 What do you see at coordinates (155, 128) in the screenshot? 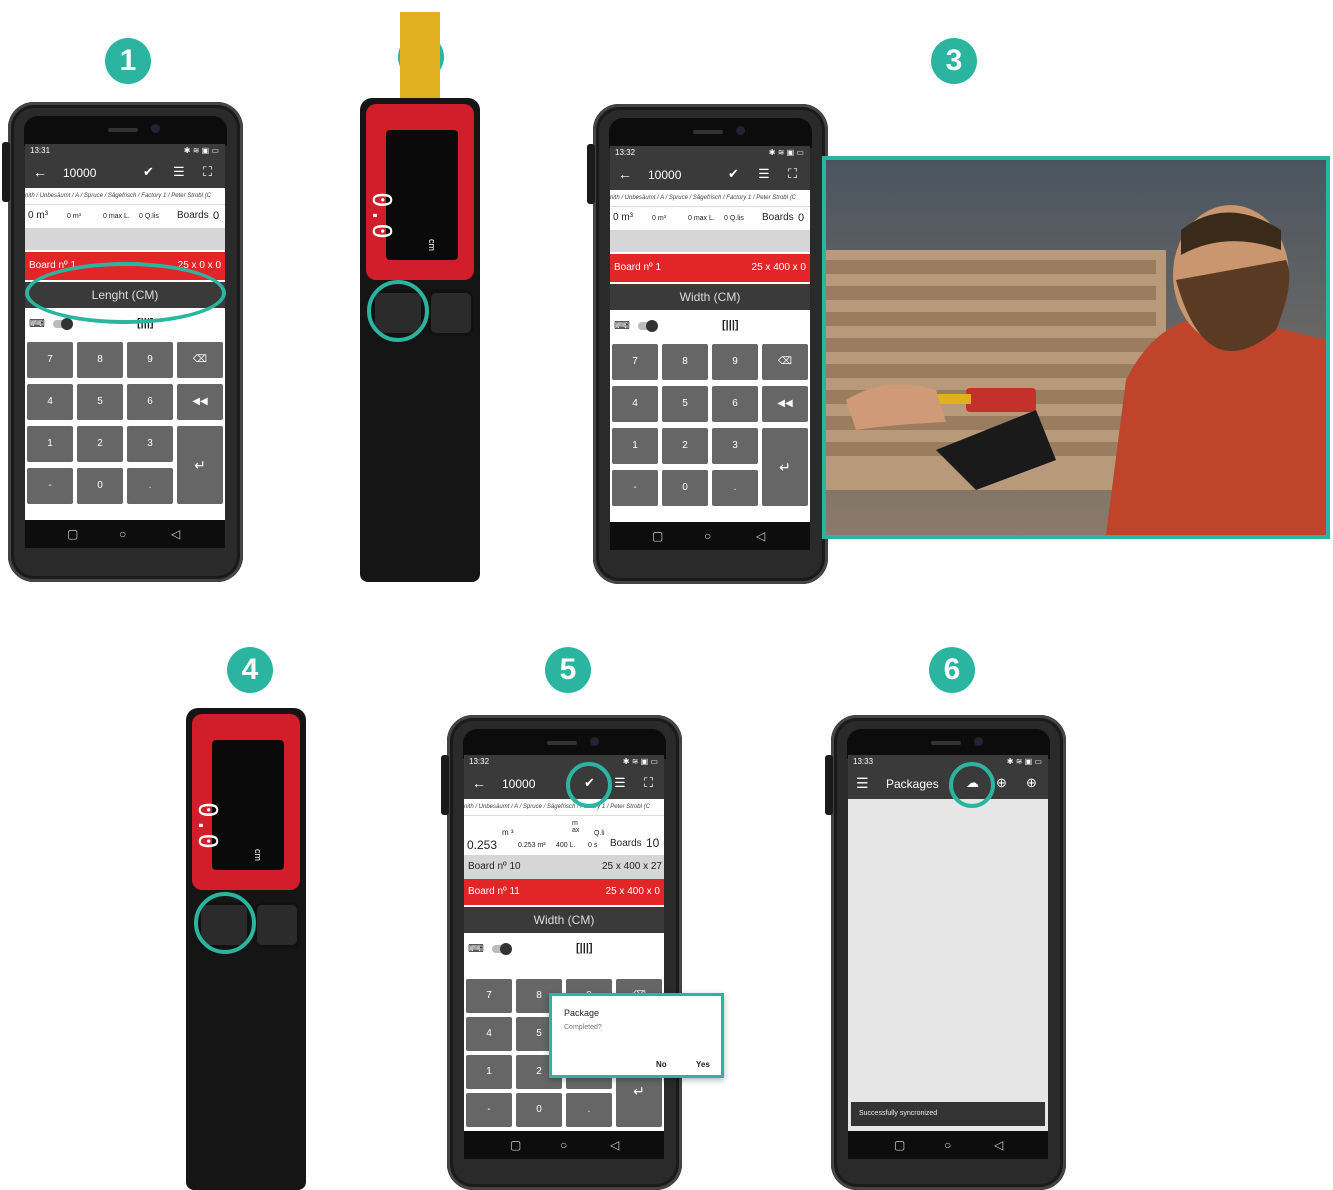
I see `camera-icon` at bounding box center [155, 128].